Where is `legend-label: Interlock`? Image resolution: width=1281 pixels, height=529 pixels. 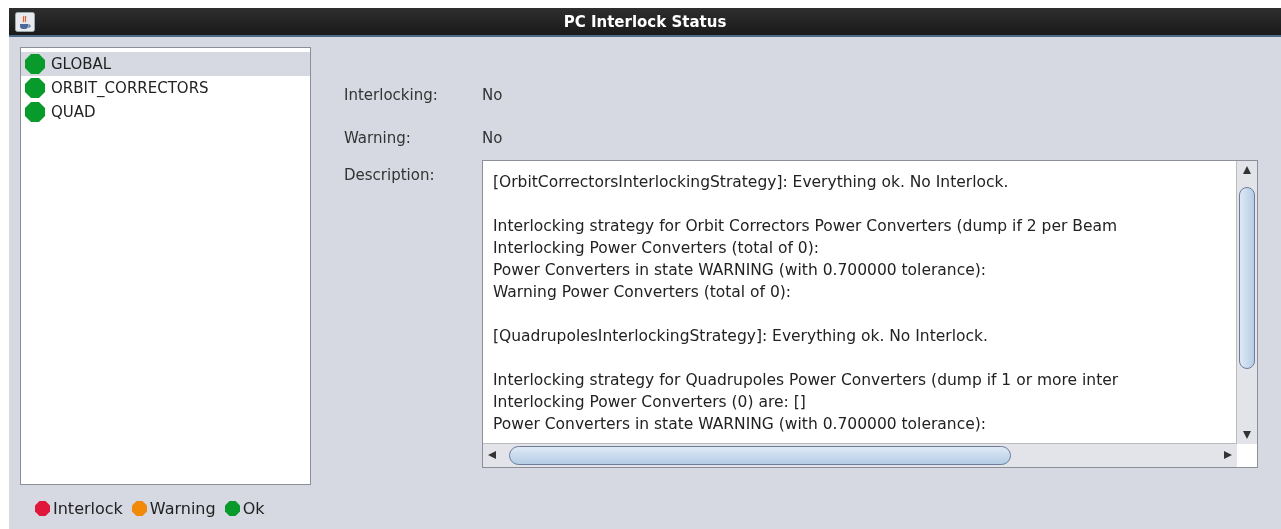
legend-label: Interlock is located at coordinates (88, 508).